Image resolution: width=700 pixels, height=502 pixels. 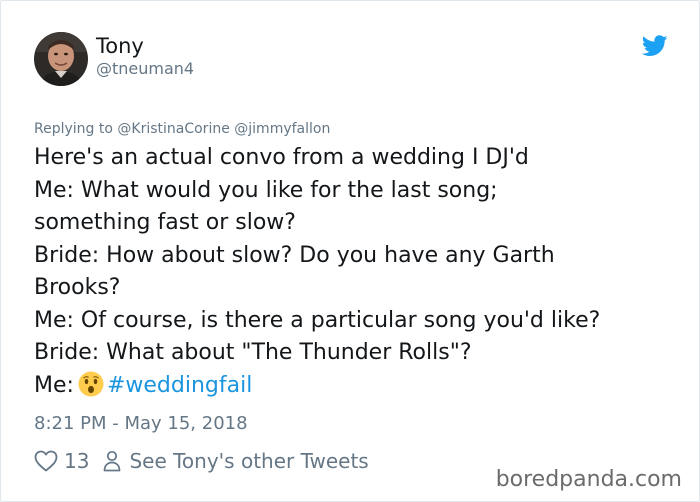 I want to click on replying-to-label: Replying to, so click(x=73, y=129).